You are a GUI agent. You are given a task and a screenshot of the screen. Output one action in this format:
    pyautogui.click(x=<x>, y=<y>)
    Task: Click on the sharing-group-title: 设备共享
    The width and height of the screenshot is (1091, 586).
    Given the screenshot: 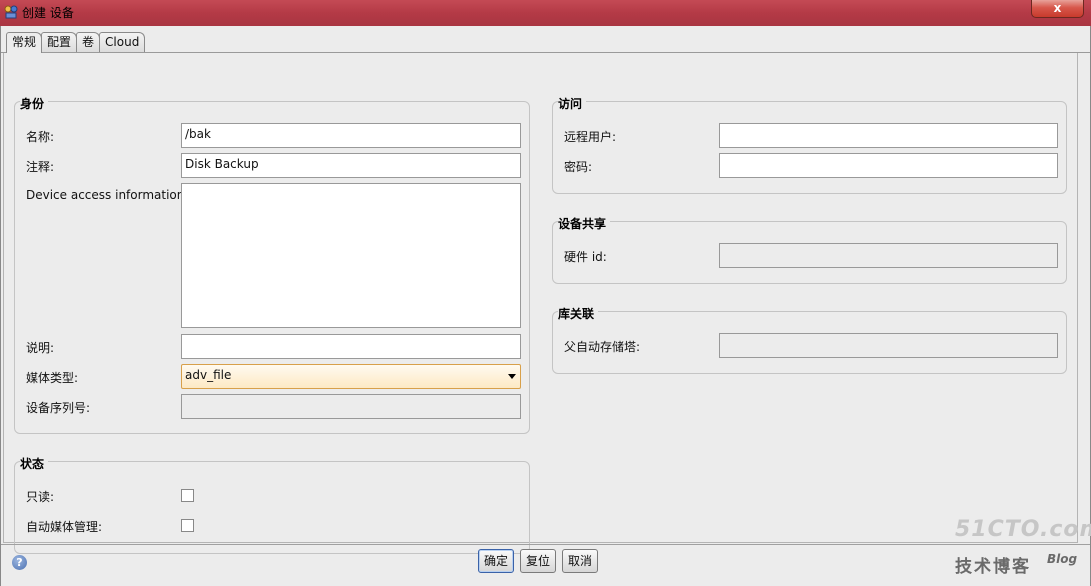 What is the action you would take?
    pyautogui.click(x=584, y=223)
    